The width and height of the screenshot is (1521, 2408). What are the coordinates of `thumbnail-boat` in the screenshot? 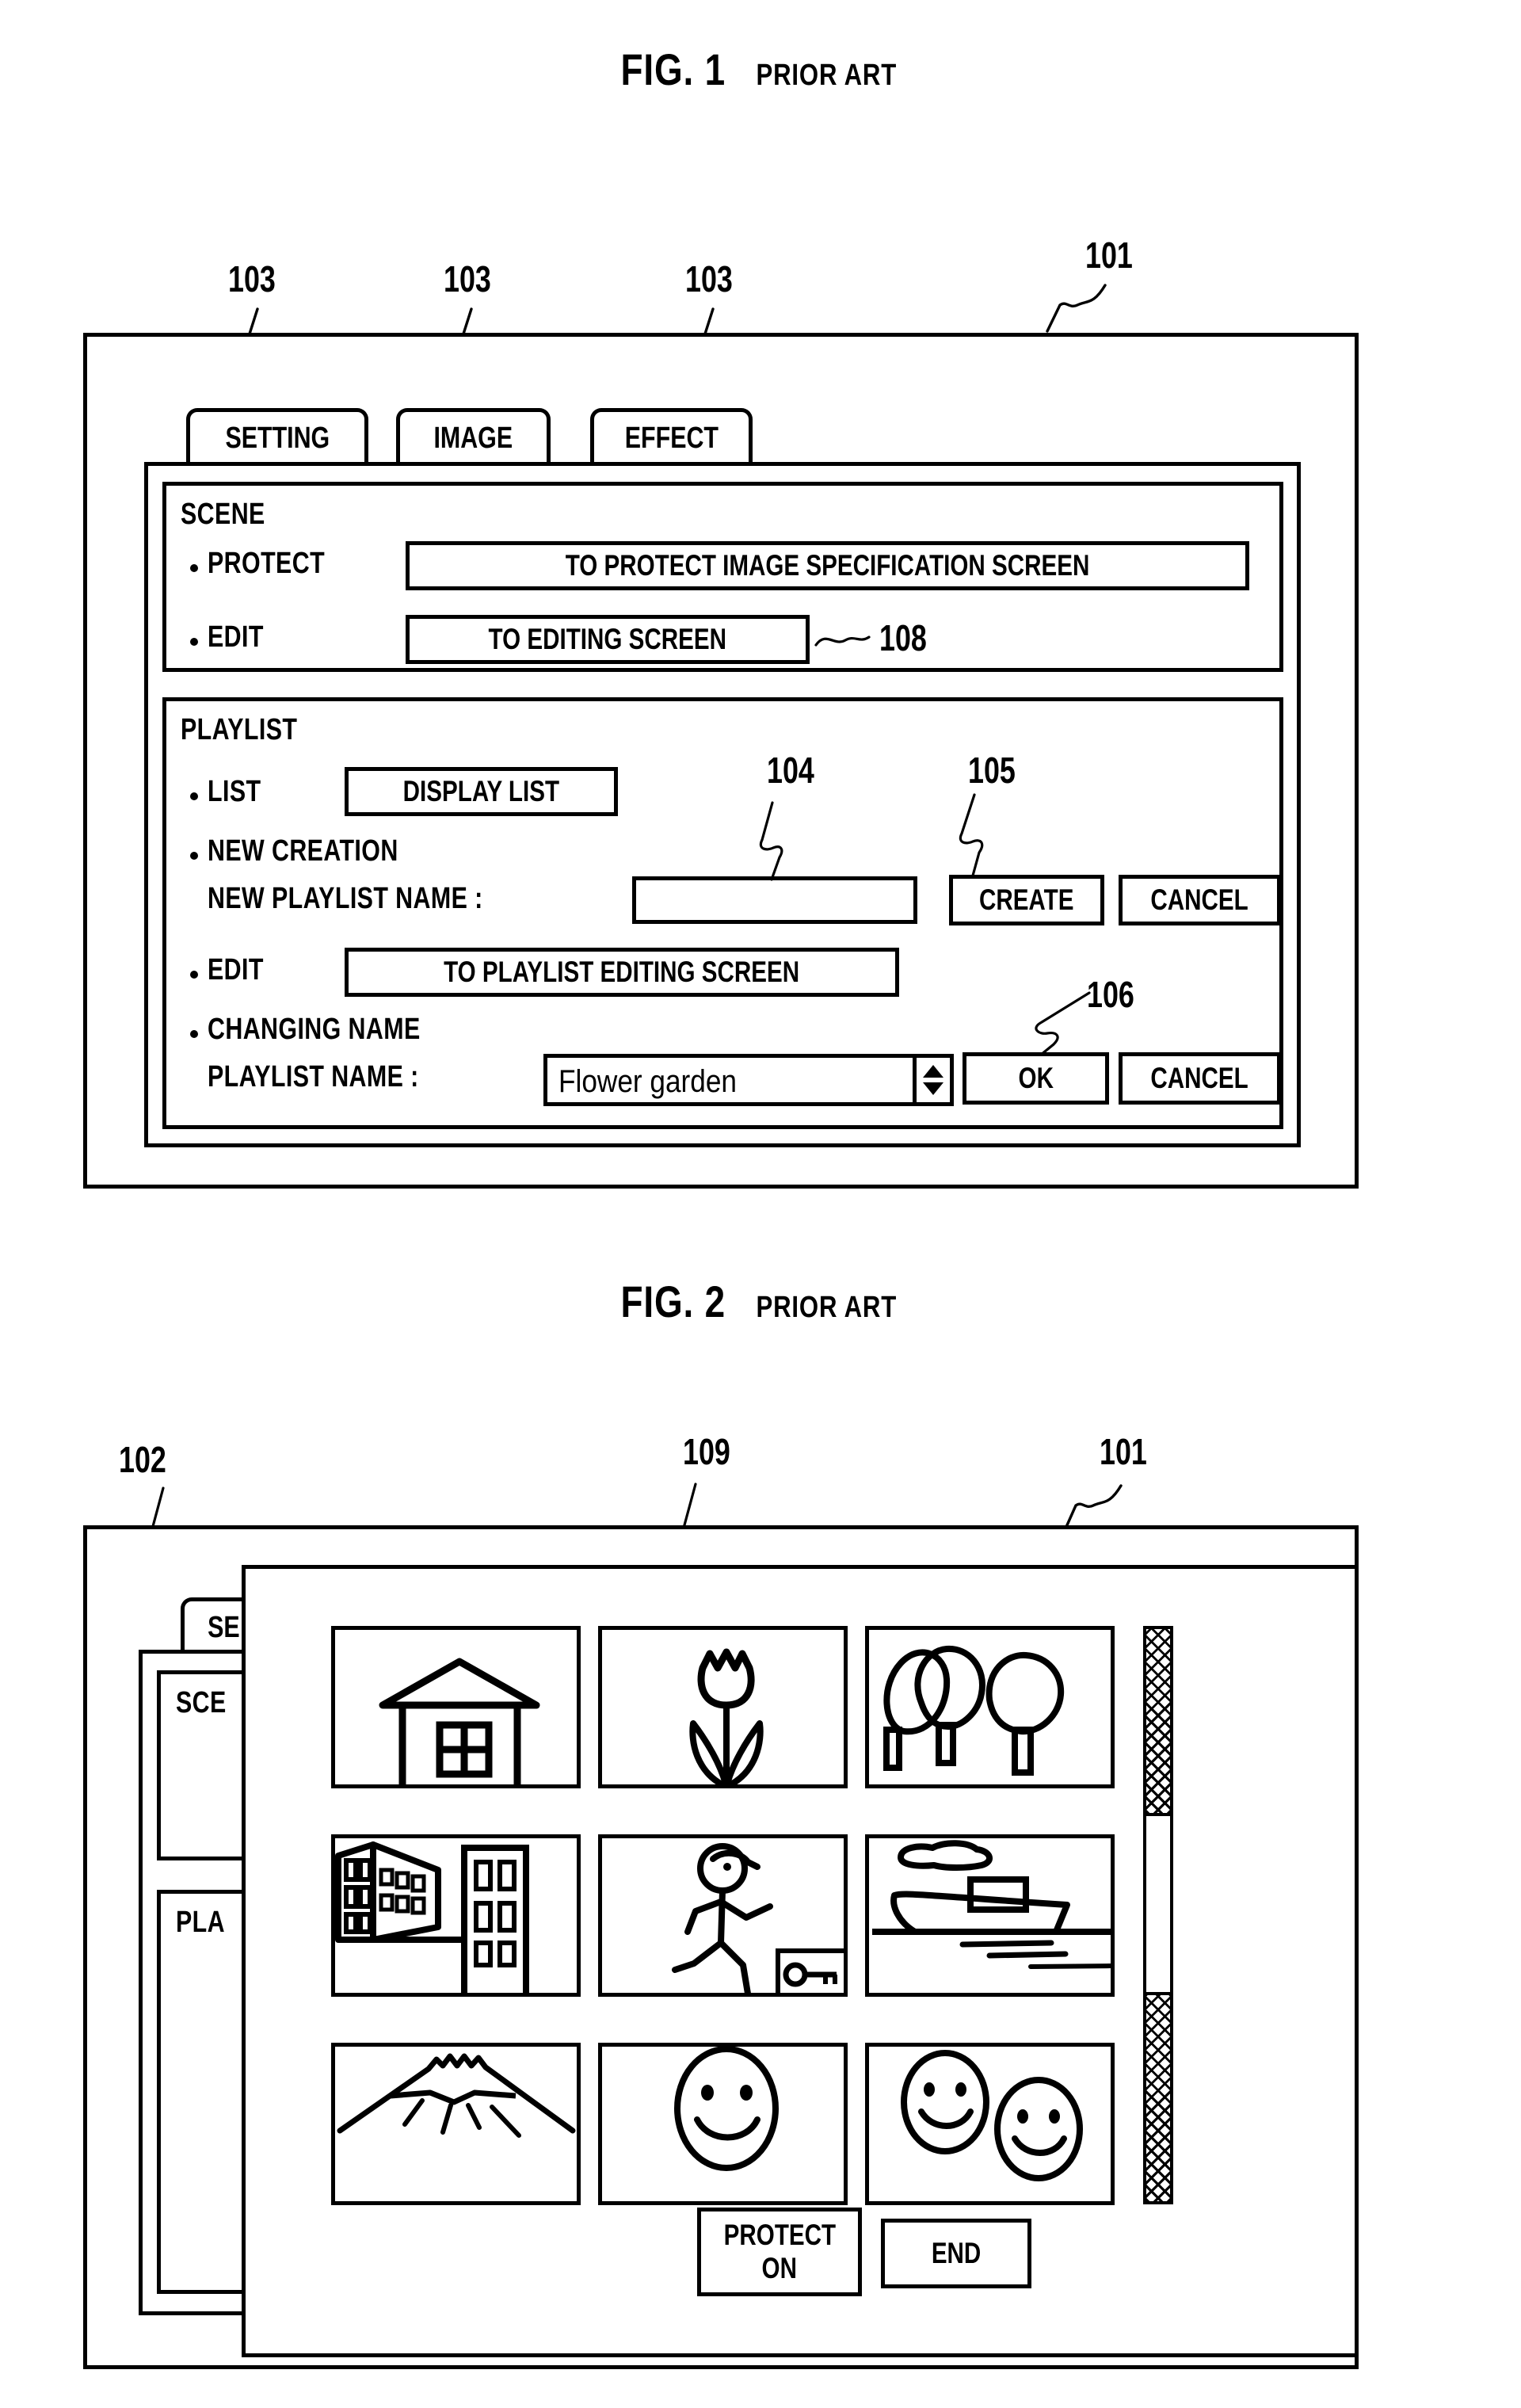 It's located at (990, 1915).